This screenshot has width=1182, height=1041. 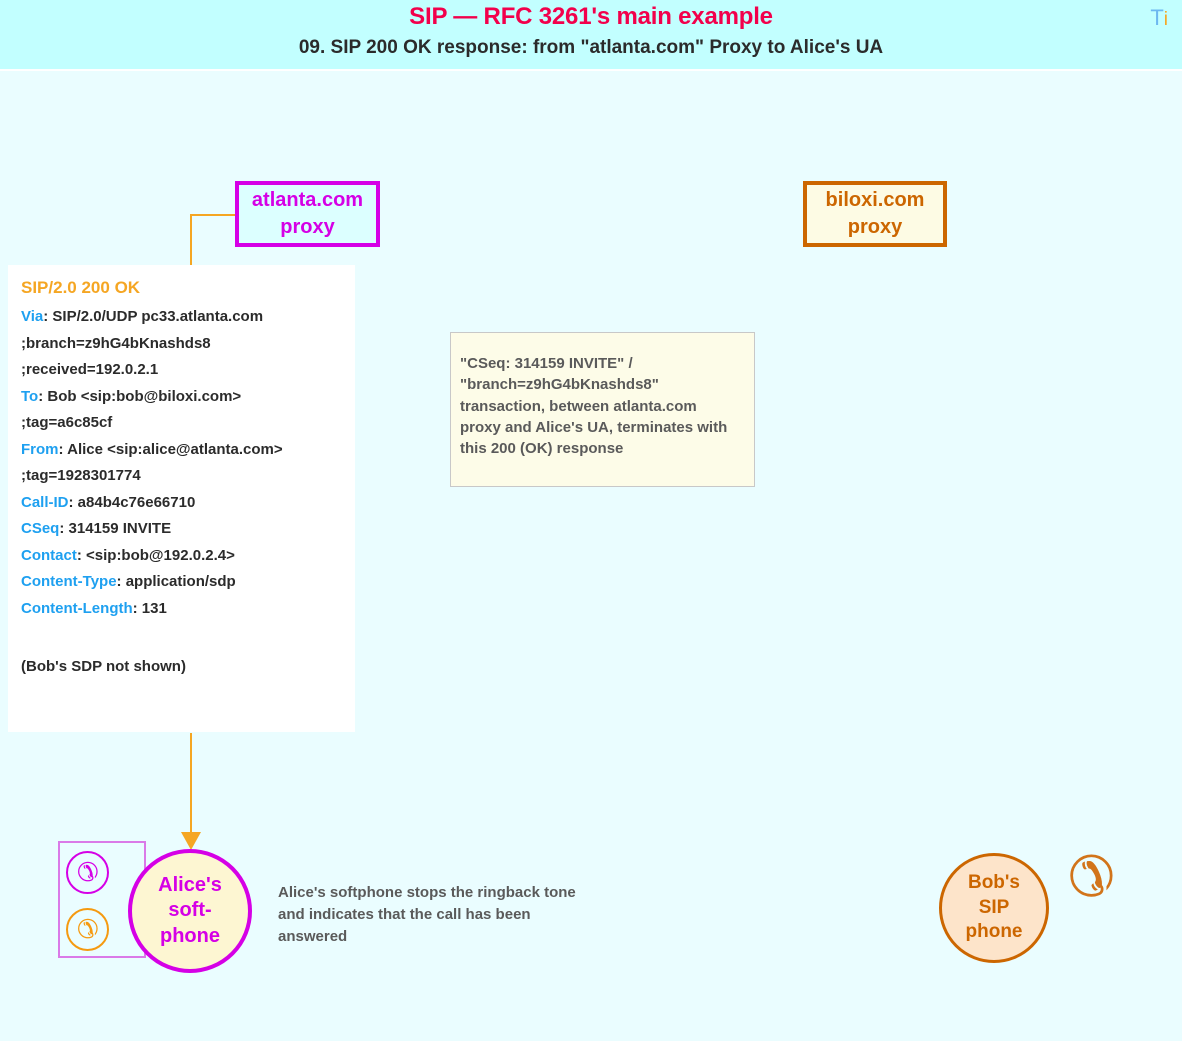 I want to click on bob-phone-label-line2: SIP, so click(x=994, y=907).